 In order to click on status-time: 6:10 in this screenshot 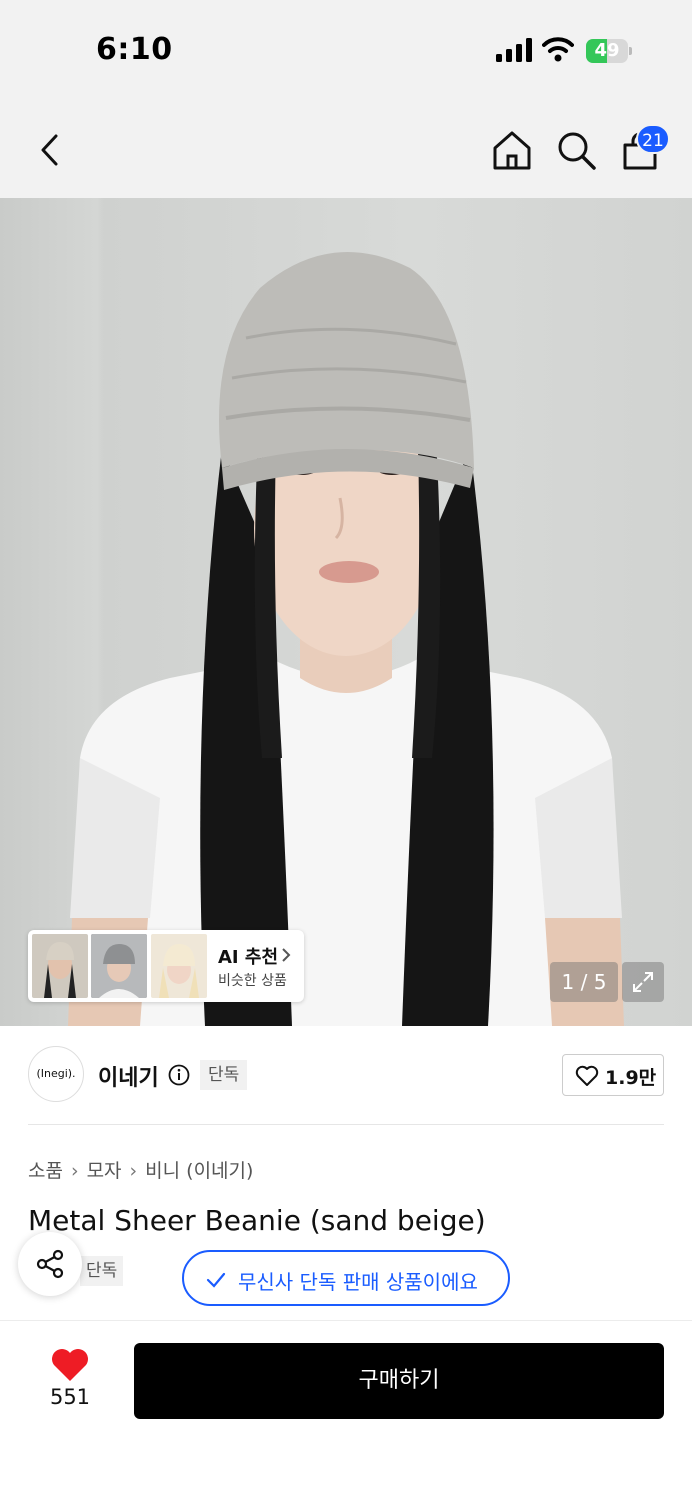, I will do `click(134, 49)`.